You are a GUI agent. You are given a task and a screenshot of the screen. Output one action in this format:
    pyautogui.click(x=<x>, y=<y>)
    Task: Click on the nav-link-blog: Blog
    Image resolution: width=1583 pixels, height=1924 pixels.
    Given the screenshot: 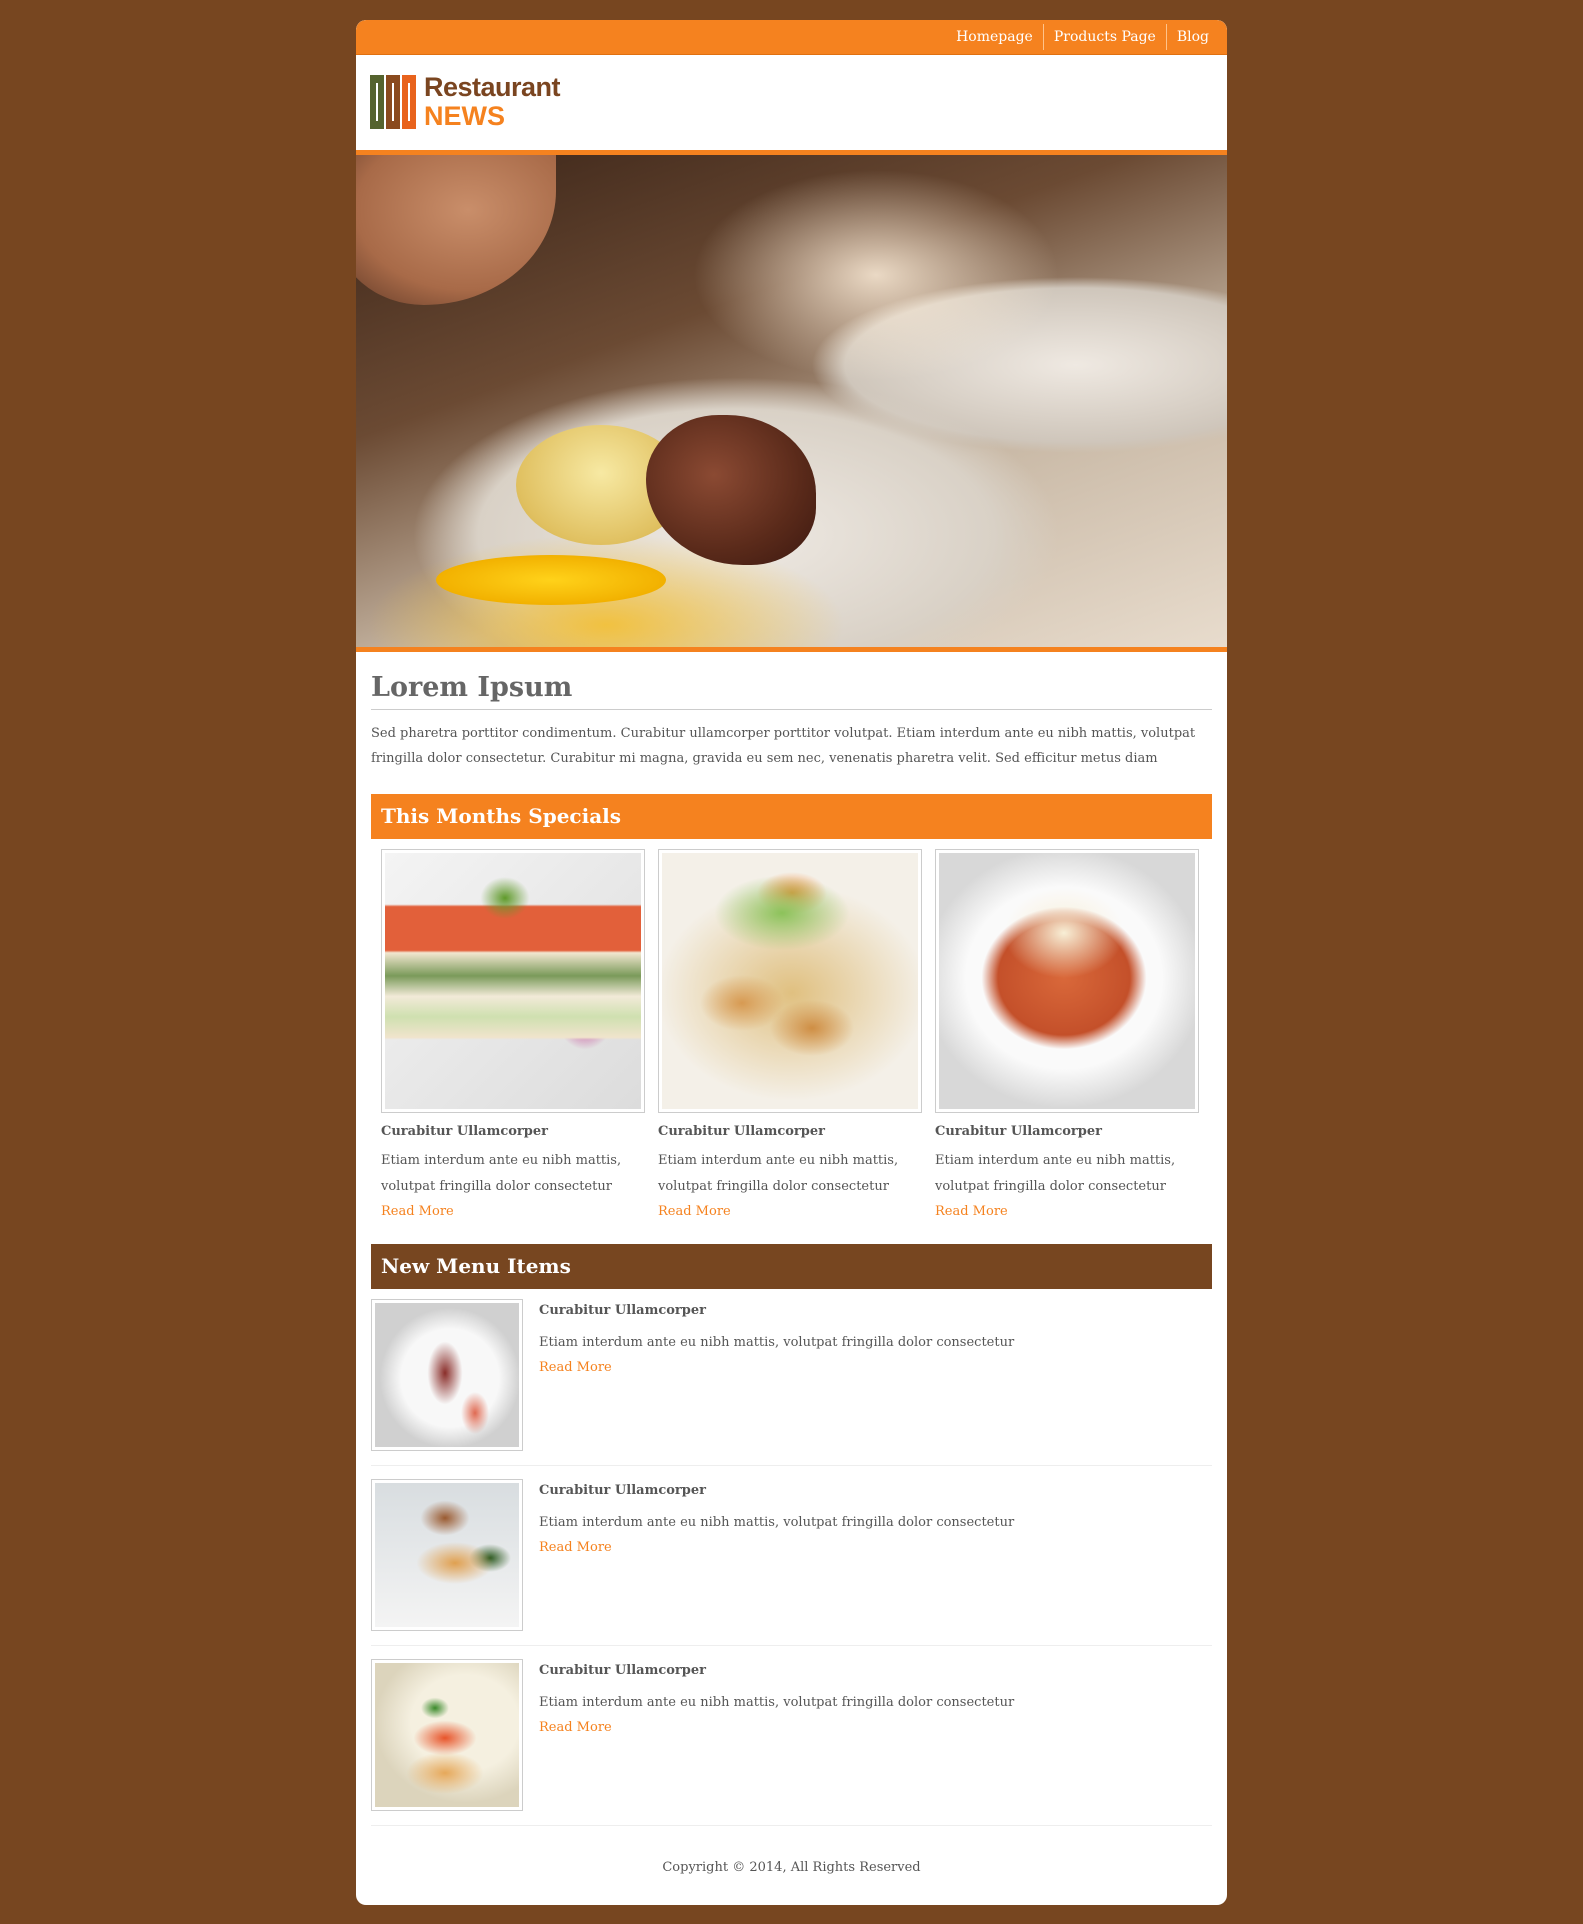 What is the action you would take?
    pyautogui.click(x=1193, y=37)
    